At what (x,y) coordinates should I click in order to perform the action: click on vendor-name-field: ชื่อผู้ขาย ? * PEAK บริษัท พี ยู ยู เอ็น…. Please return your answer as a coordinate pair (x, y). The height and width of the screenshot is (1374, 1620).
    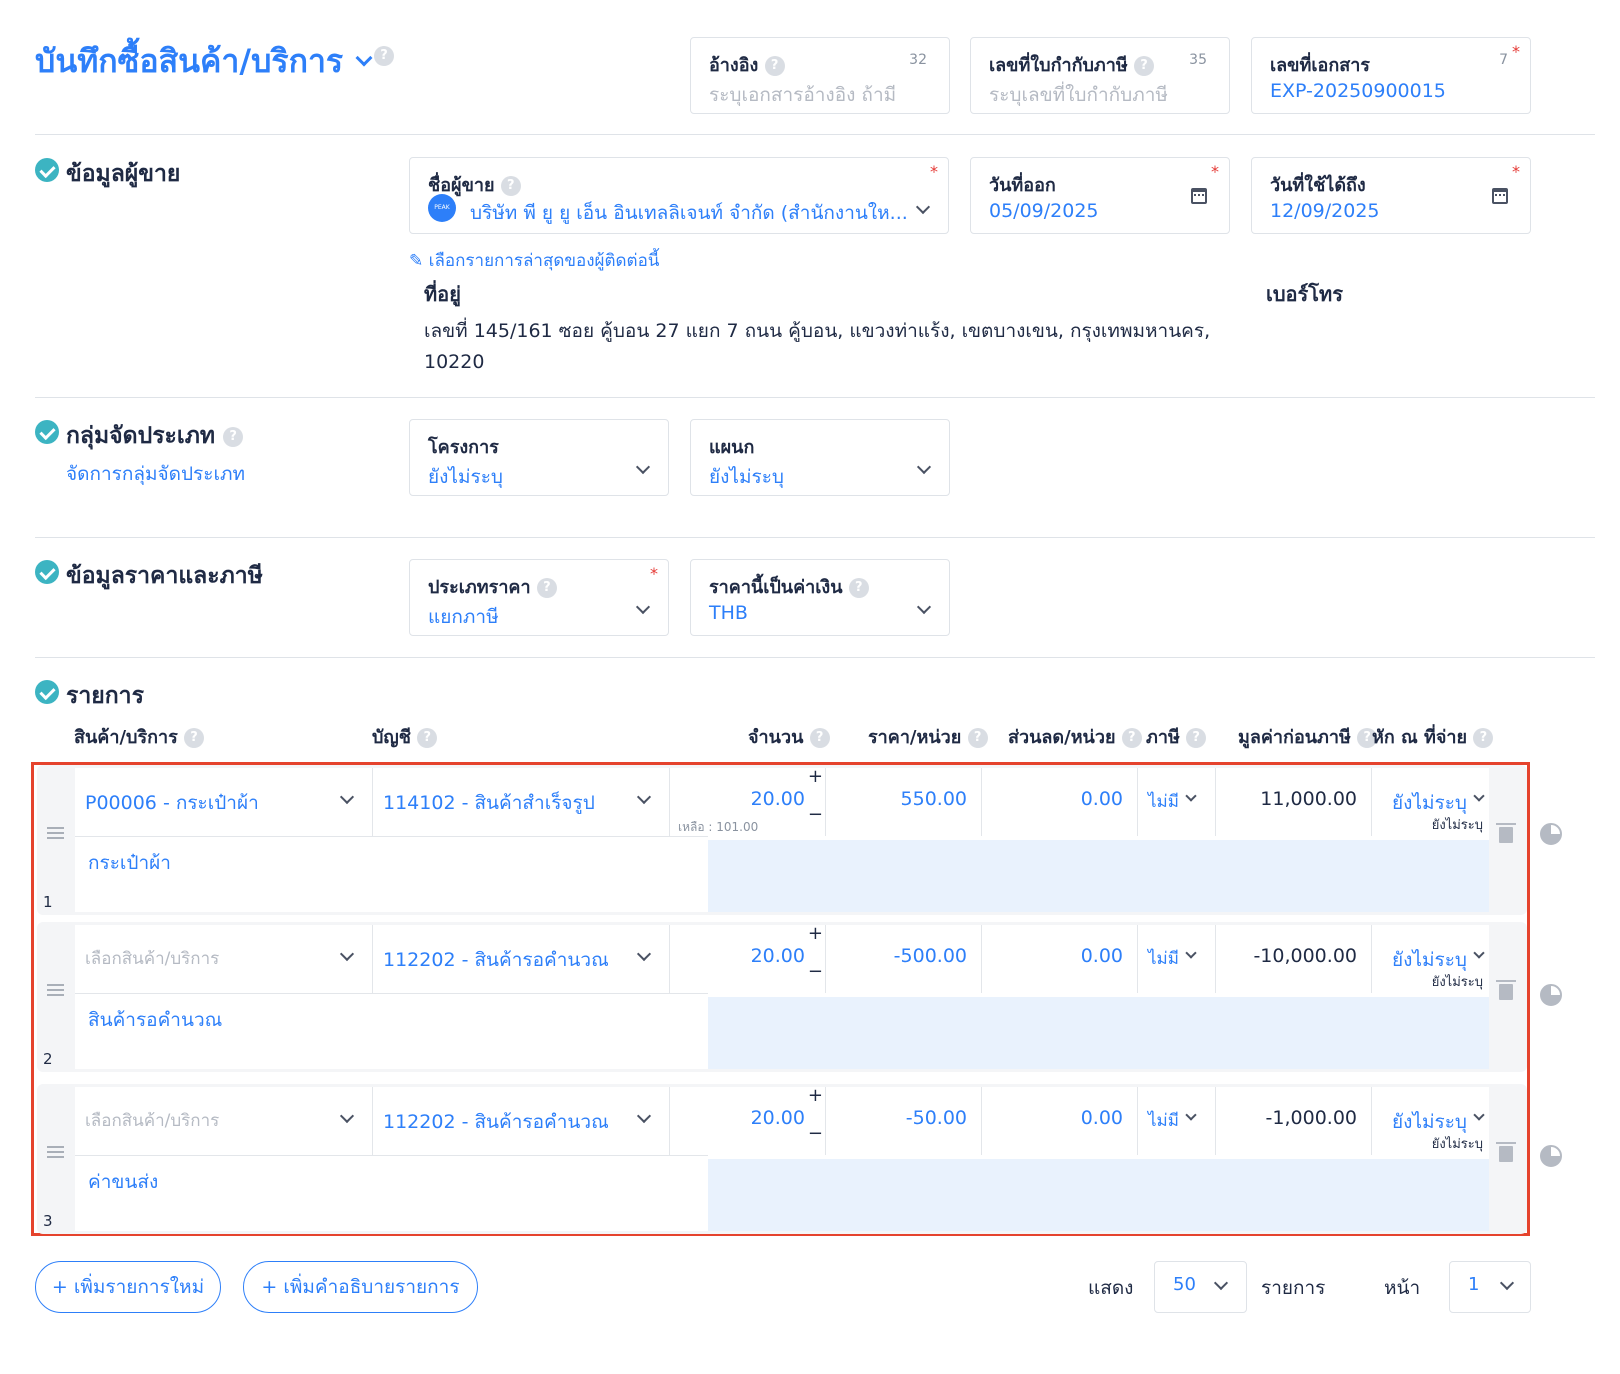
    Looking at the image, I should click on (679, 195).